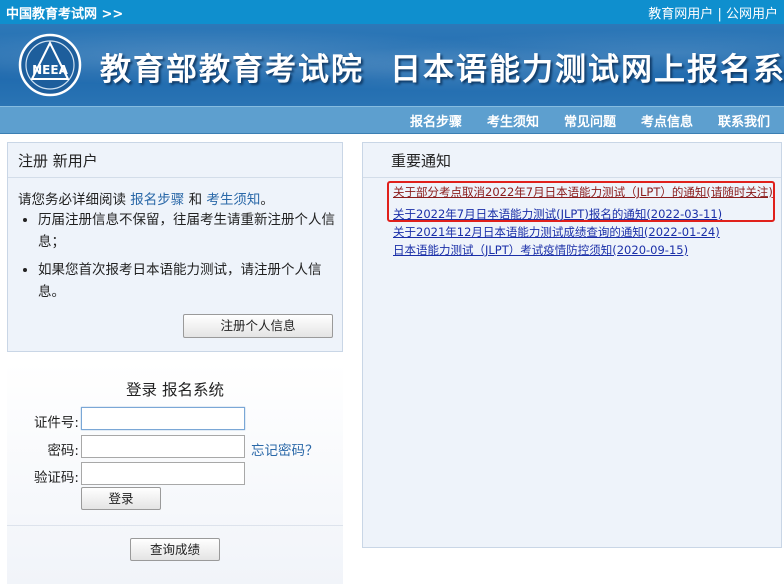  I want to click on banner-title: 教育部教育考试院 日本语能力测试网上报名系统, so click(442, 66).